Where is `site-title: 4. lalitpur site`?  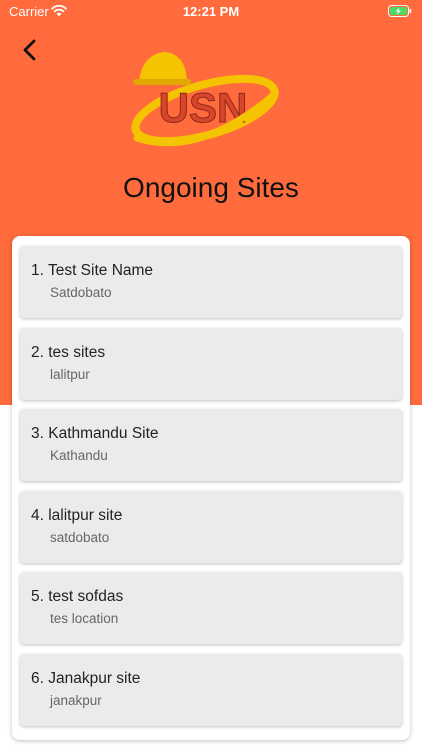
site-title: 4. lalitpur site is located at coordinates (77, 515).